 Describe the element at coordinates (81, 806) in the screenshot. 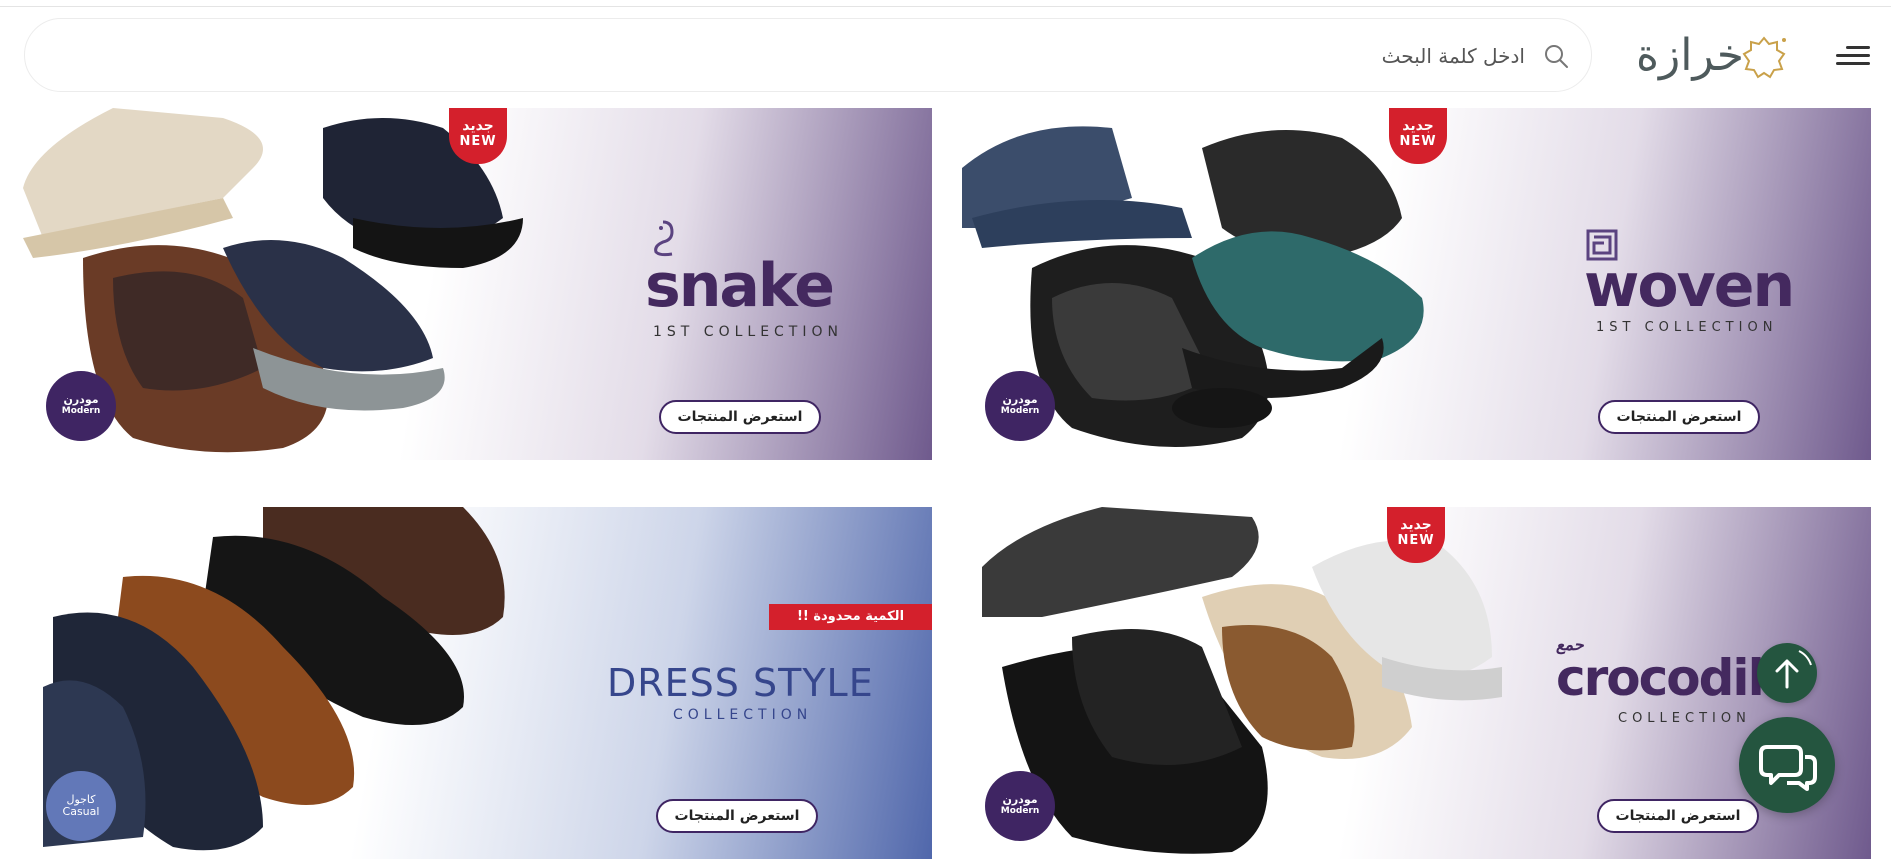

I see `casual-badge: كاجول Casual` at that location.